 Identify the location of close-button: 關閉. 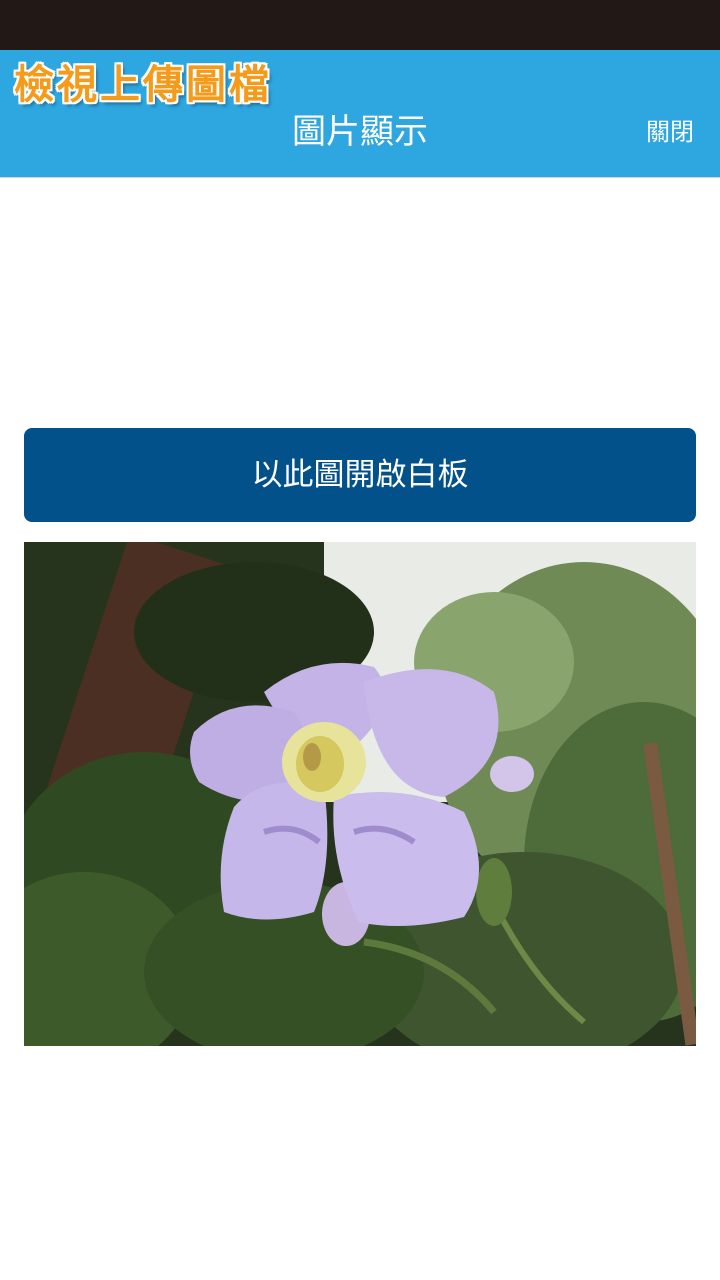
(670, 132).